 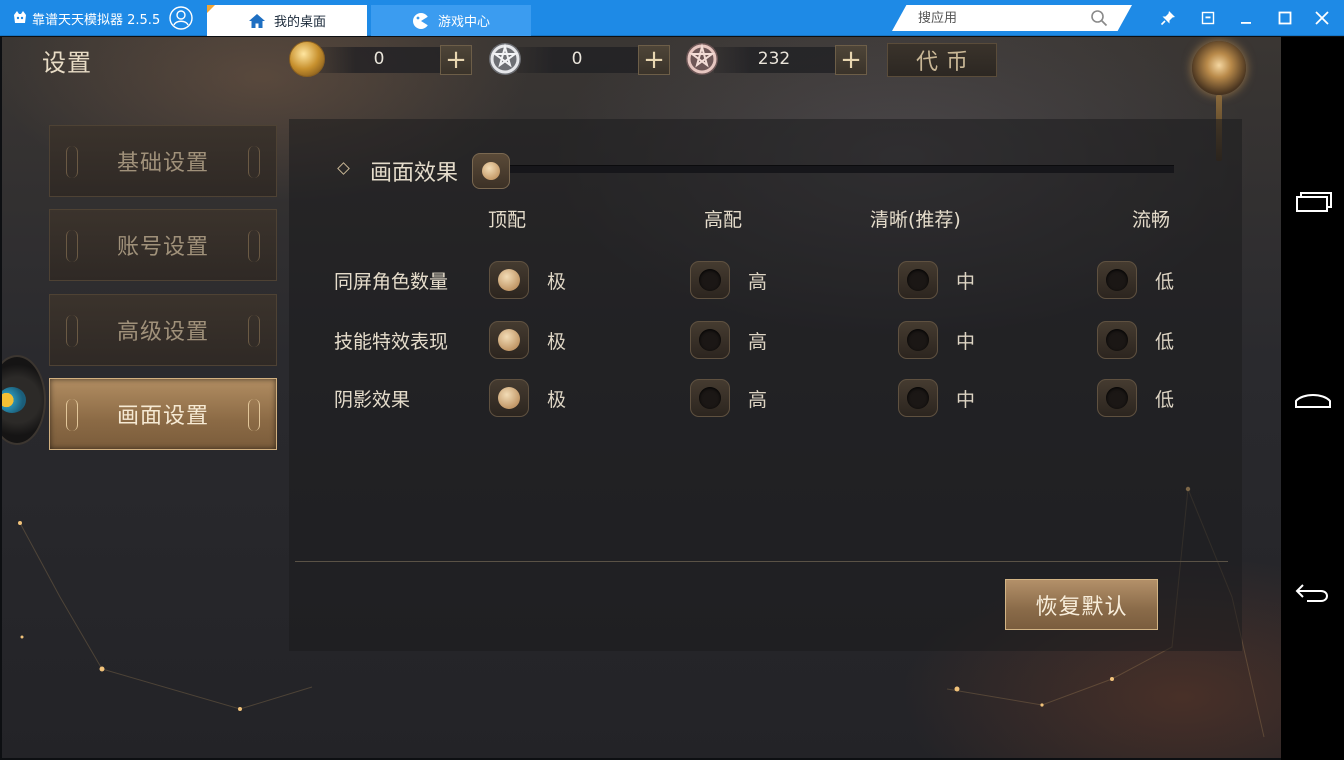 I want to click on add-copper-button: +, so click(x=851, y=60).